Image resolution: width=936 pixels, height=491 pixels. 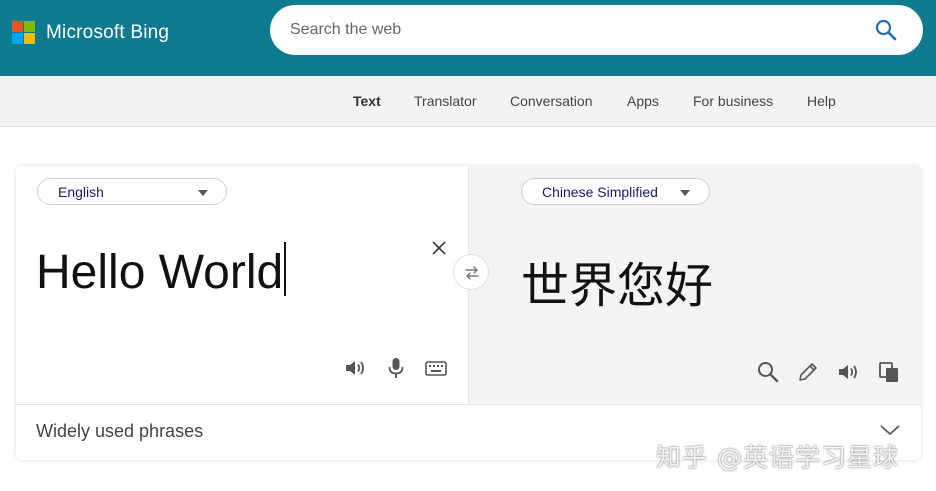 What do you see at coordinates (24, 33) in the screenshot?
I see `microsoft-logo-icon` at bounding box center [24, 33].